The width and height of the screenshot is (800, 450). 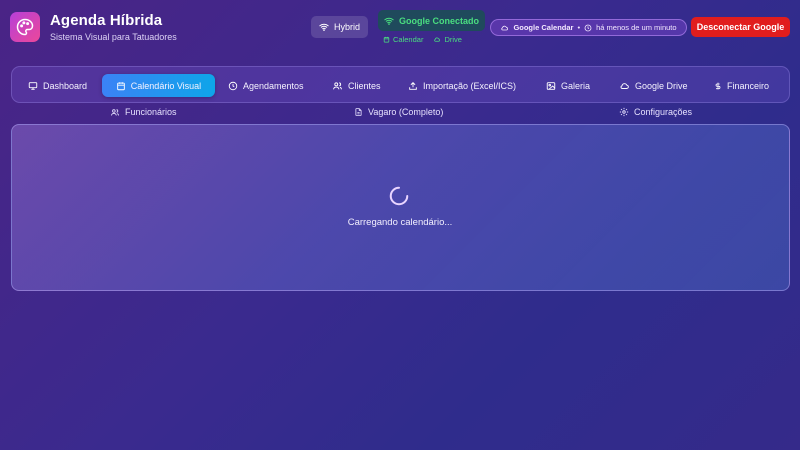 What do you see at coordinates (453, 39) in the screenshot?
I see `service-label: Drive` at bounding box center [453, 39].